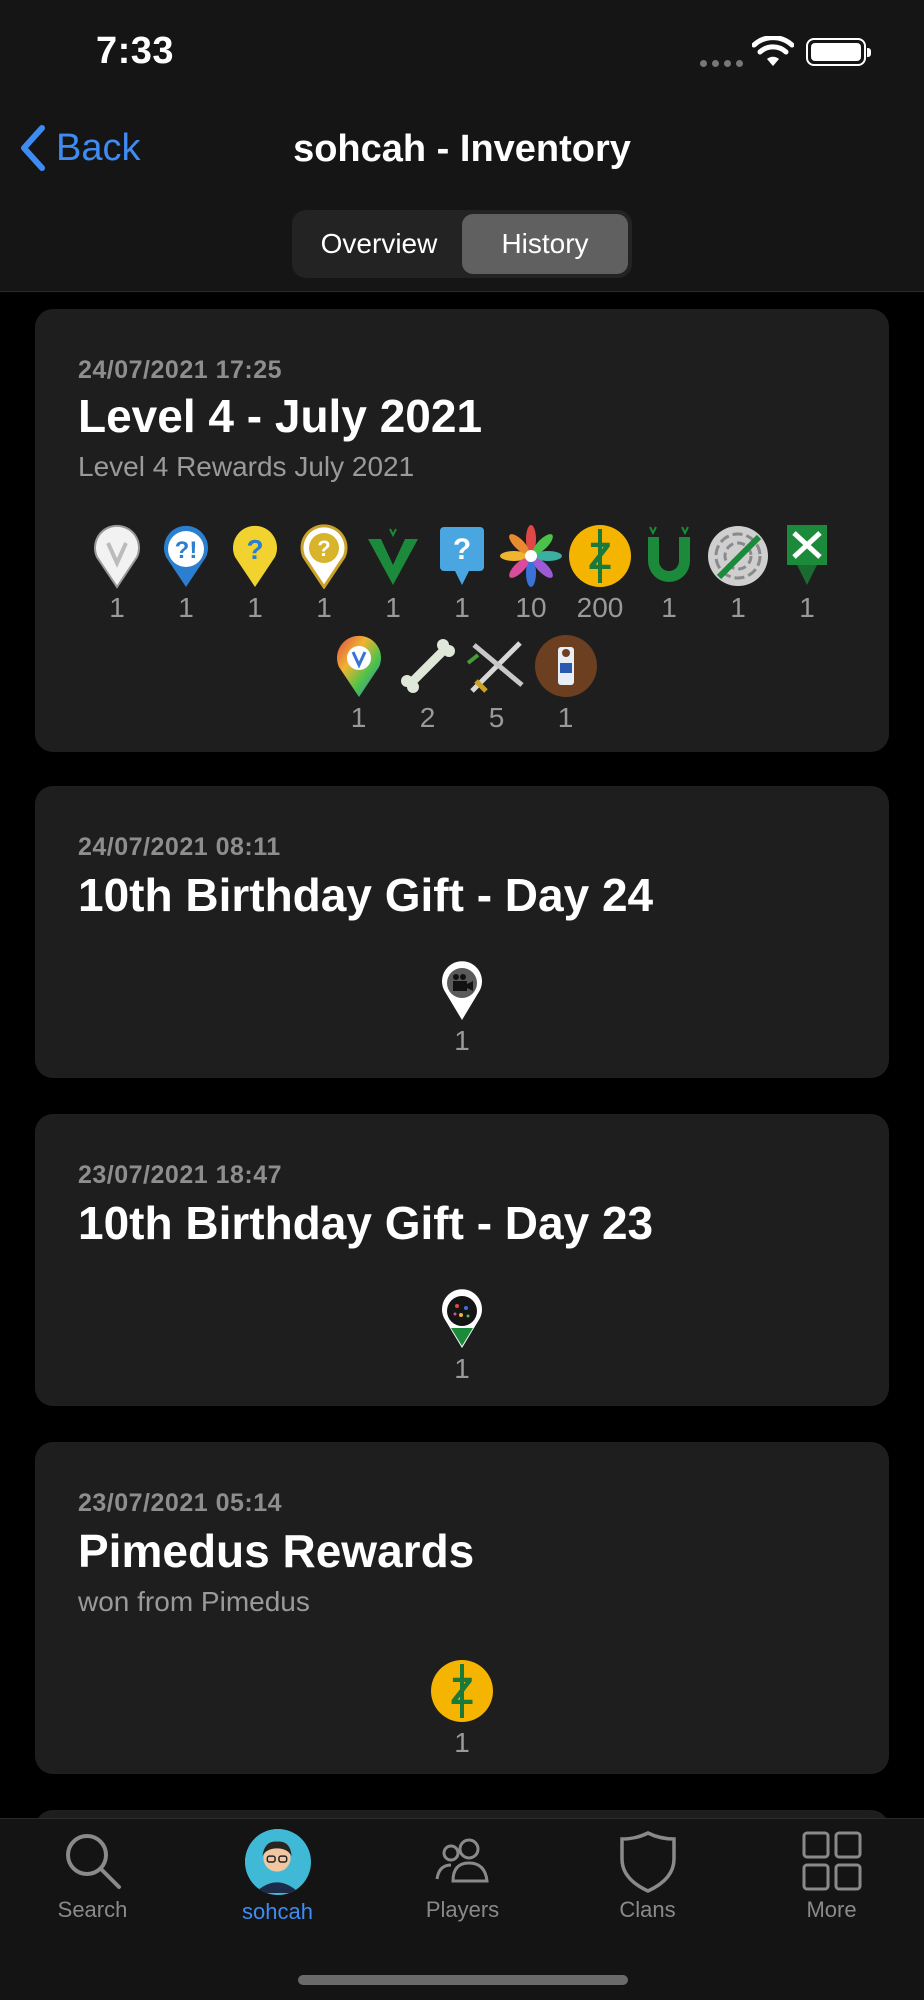 The width and height of the screenshot is (924, 2000). Describe the element at coordinates (276, 1551) in the screenshot. I see `card-title: Pimedus Rewards` at that location.